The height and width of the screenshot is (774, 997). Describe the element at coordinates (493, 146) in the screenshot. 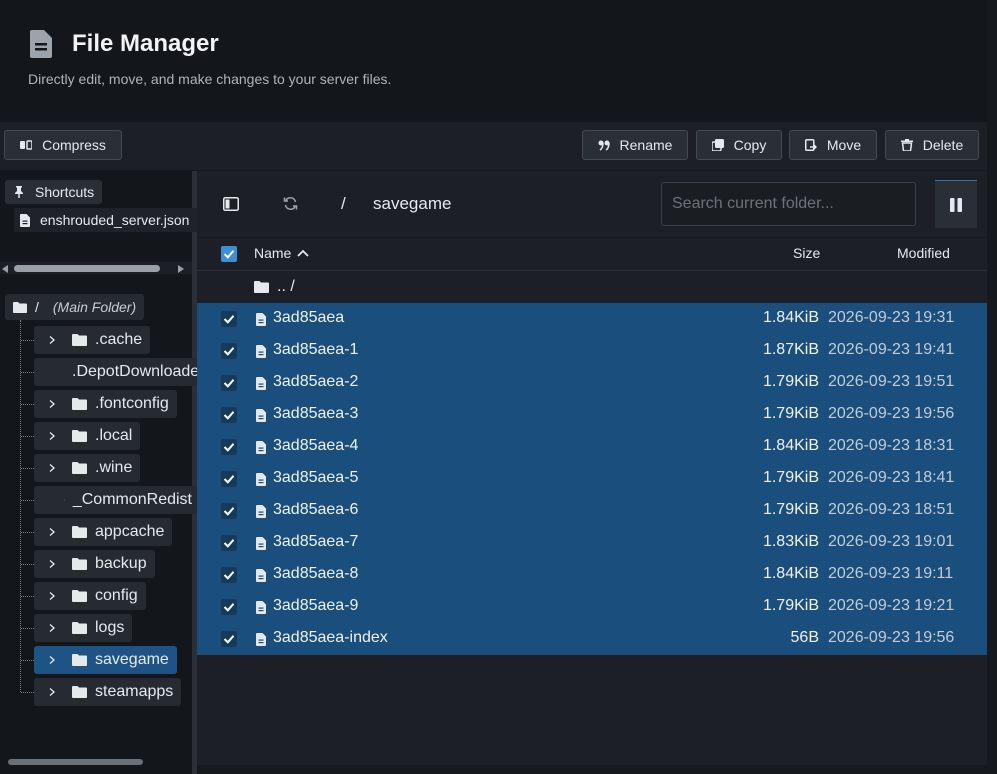

I see `action-toolbar: Compress Rename Copy Move Delete` at that location.